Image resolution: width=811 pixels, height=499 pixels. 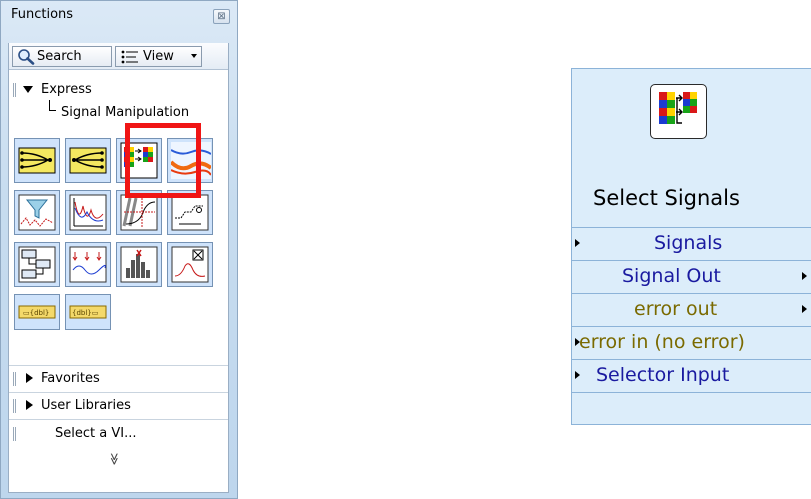 What do you see at coordinates (37, 160) in the screenshot?
I see `merge-signals-icon` at bounding box center [37, 160].